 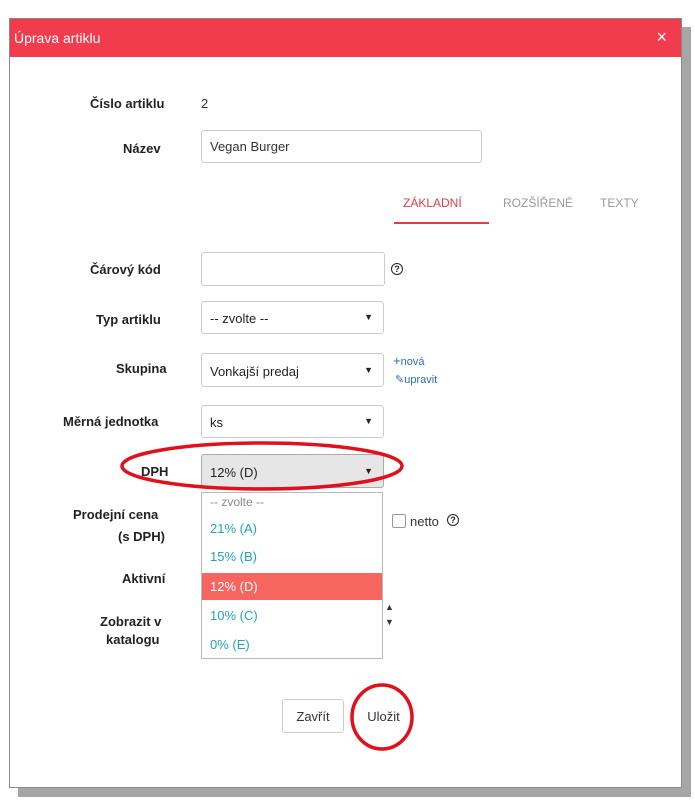 What do you see at coordinates (292, 471) in the screenshot?
I see `vat-select: 12% (D) ▼` at bounding box center [292, 471].